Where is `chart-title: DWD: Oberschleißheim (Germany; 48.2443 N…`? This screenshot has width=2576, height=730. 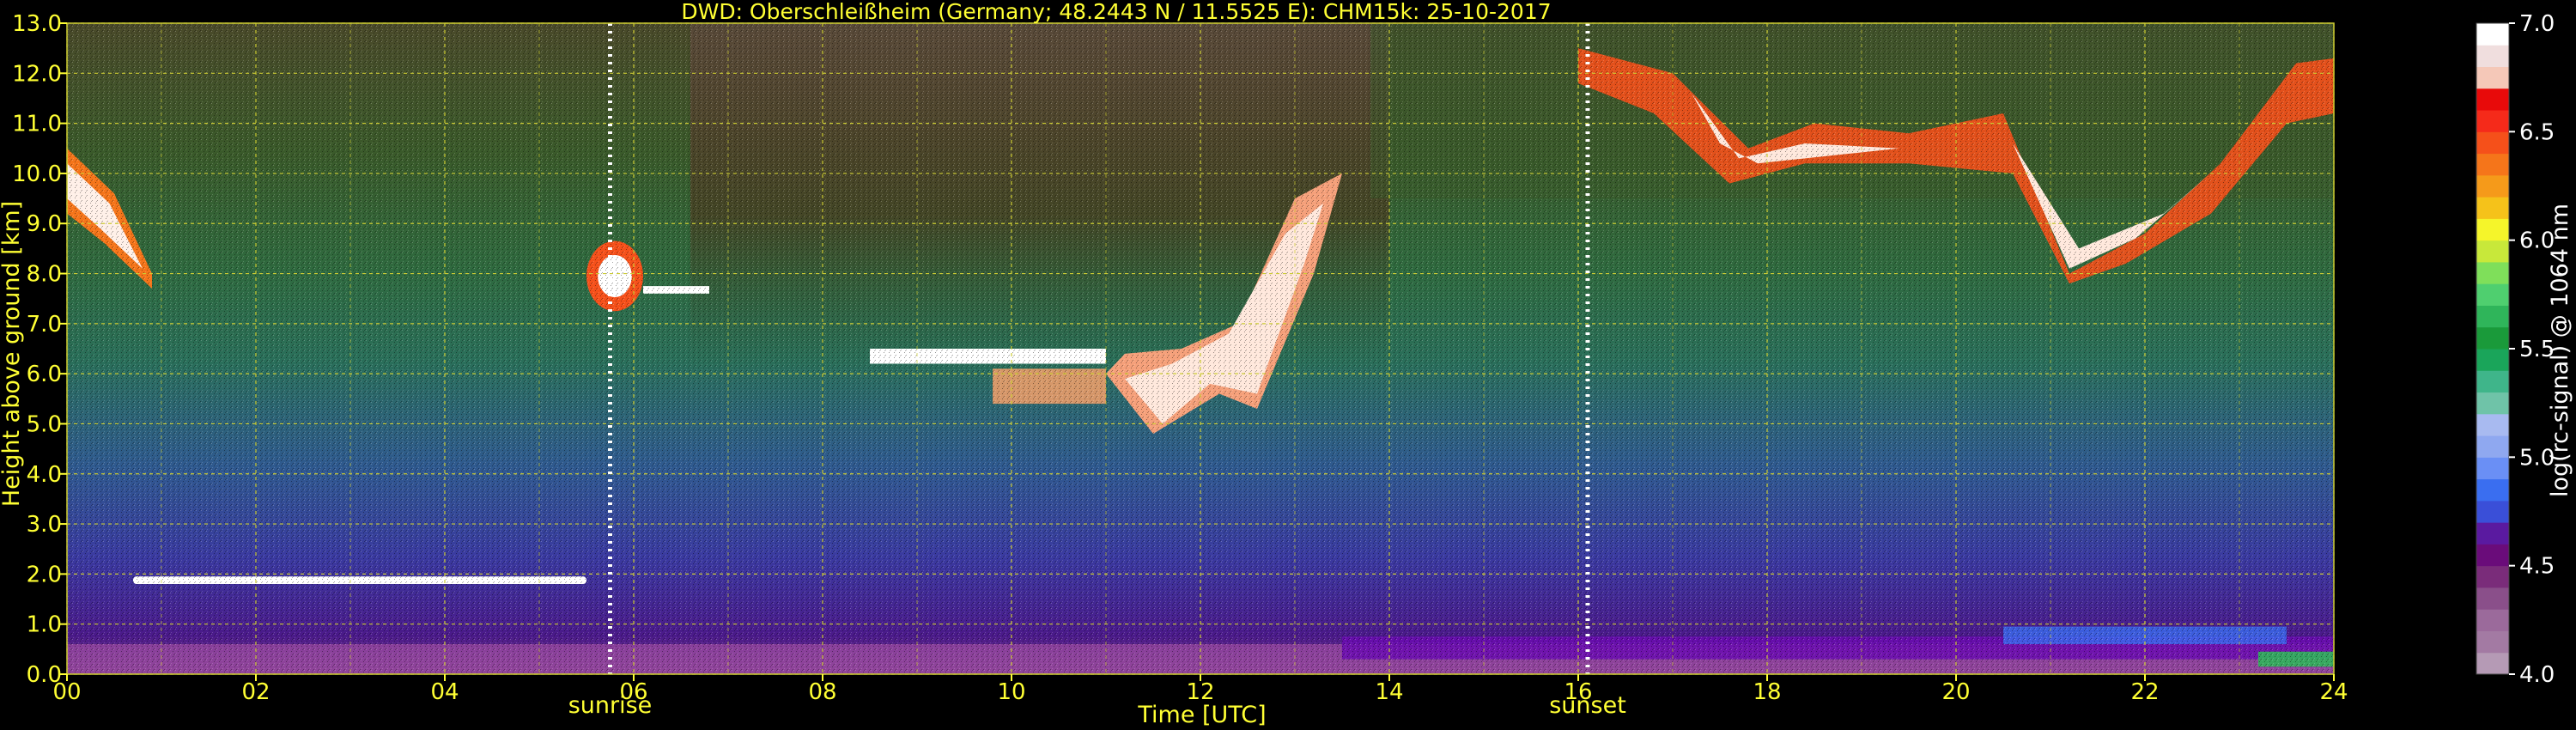
chart-title: DWD: Oberschleißheim (Germany; 48.2443 N… is located at coordinates (1116, 12).